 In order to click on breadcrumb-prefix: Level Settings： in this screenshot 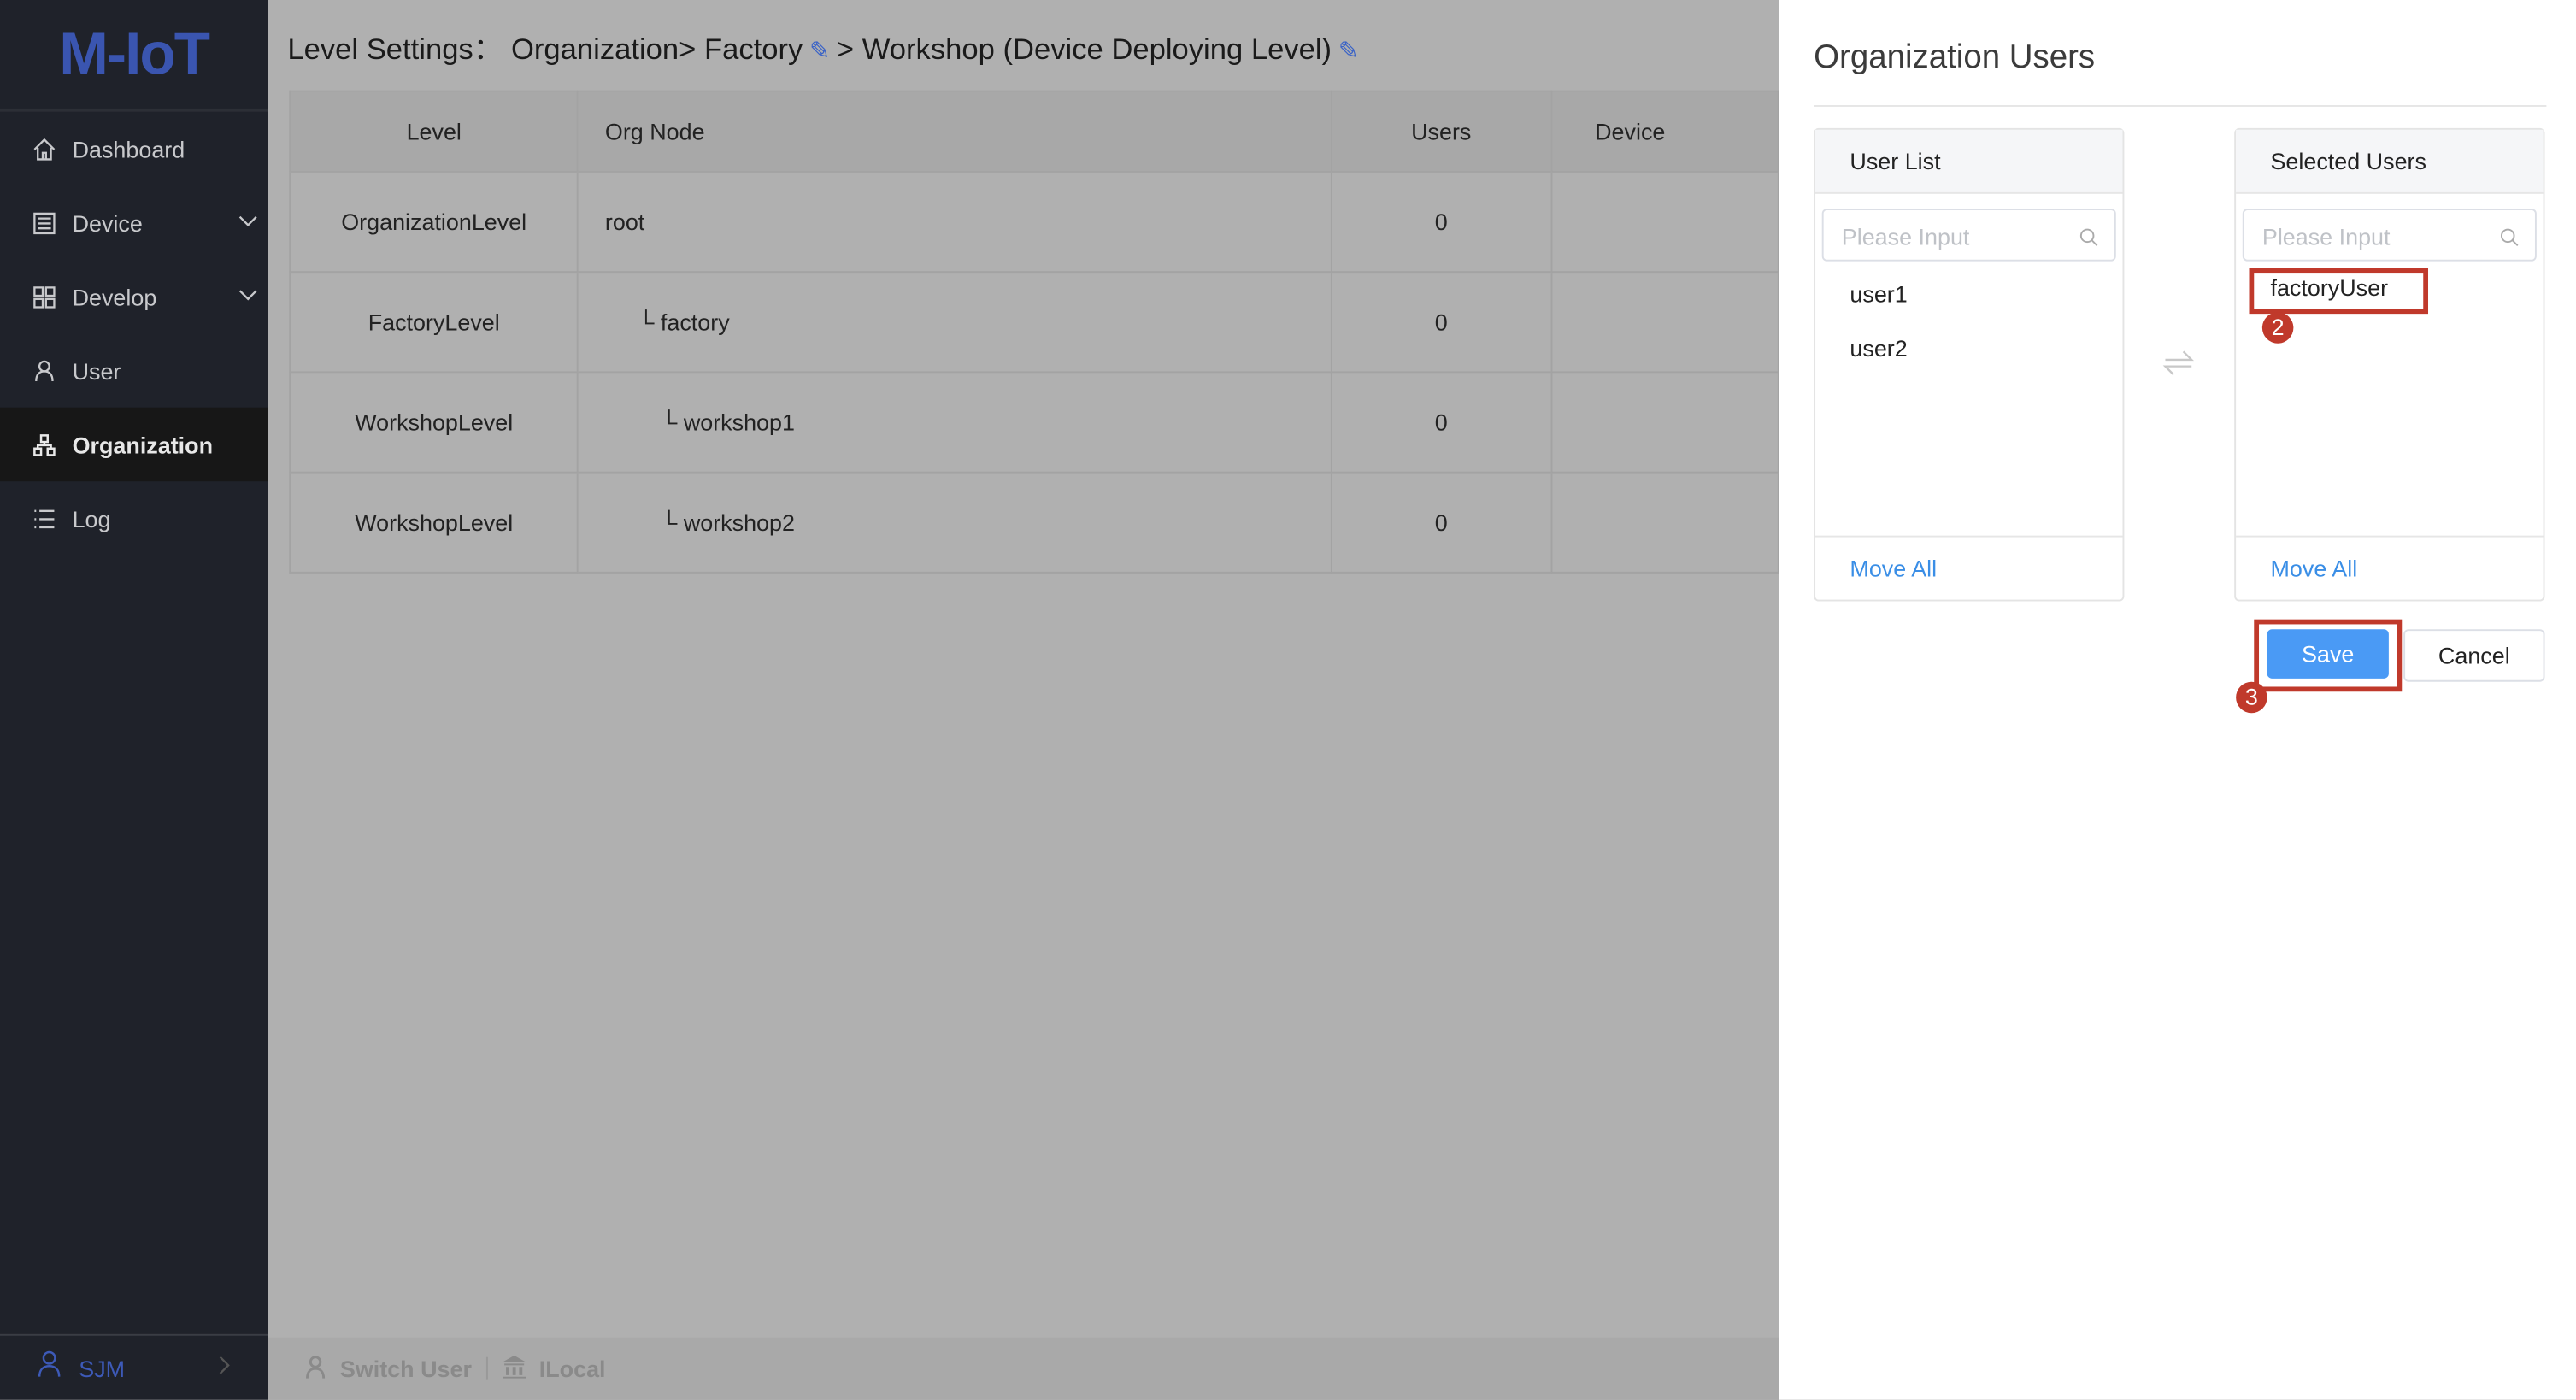, I will do `click(395, 49)`.